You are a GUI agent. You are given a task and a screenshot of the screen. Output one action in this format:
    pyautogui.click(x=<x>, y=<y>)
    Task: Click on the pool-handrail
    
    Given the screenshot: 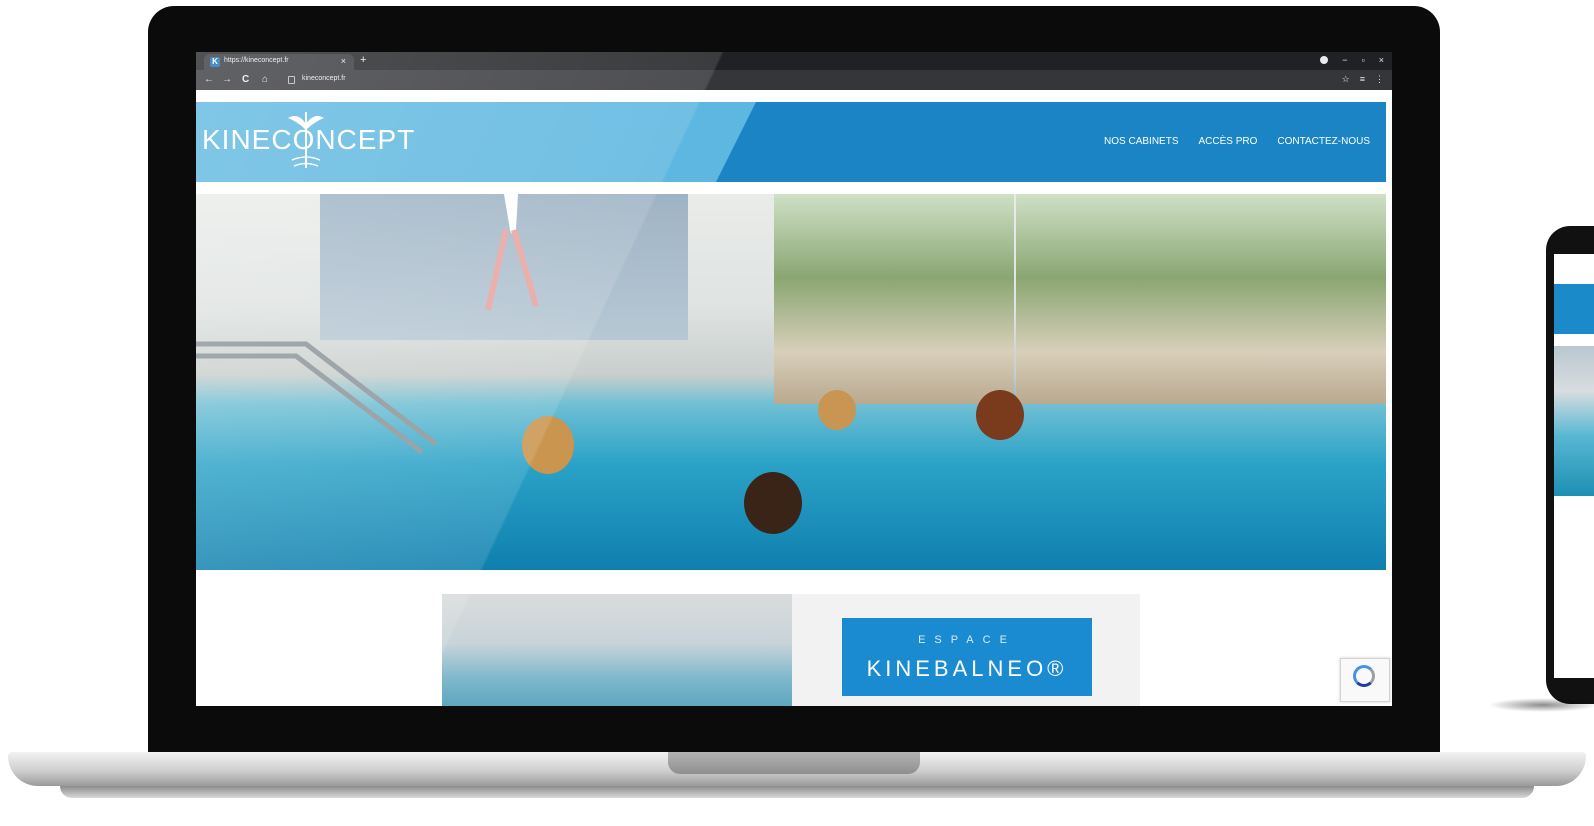 What is the action you would take?
    pyautogui.click(x=317, y=397)
    